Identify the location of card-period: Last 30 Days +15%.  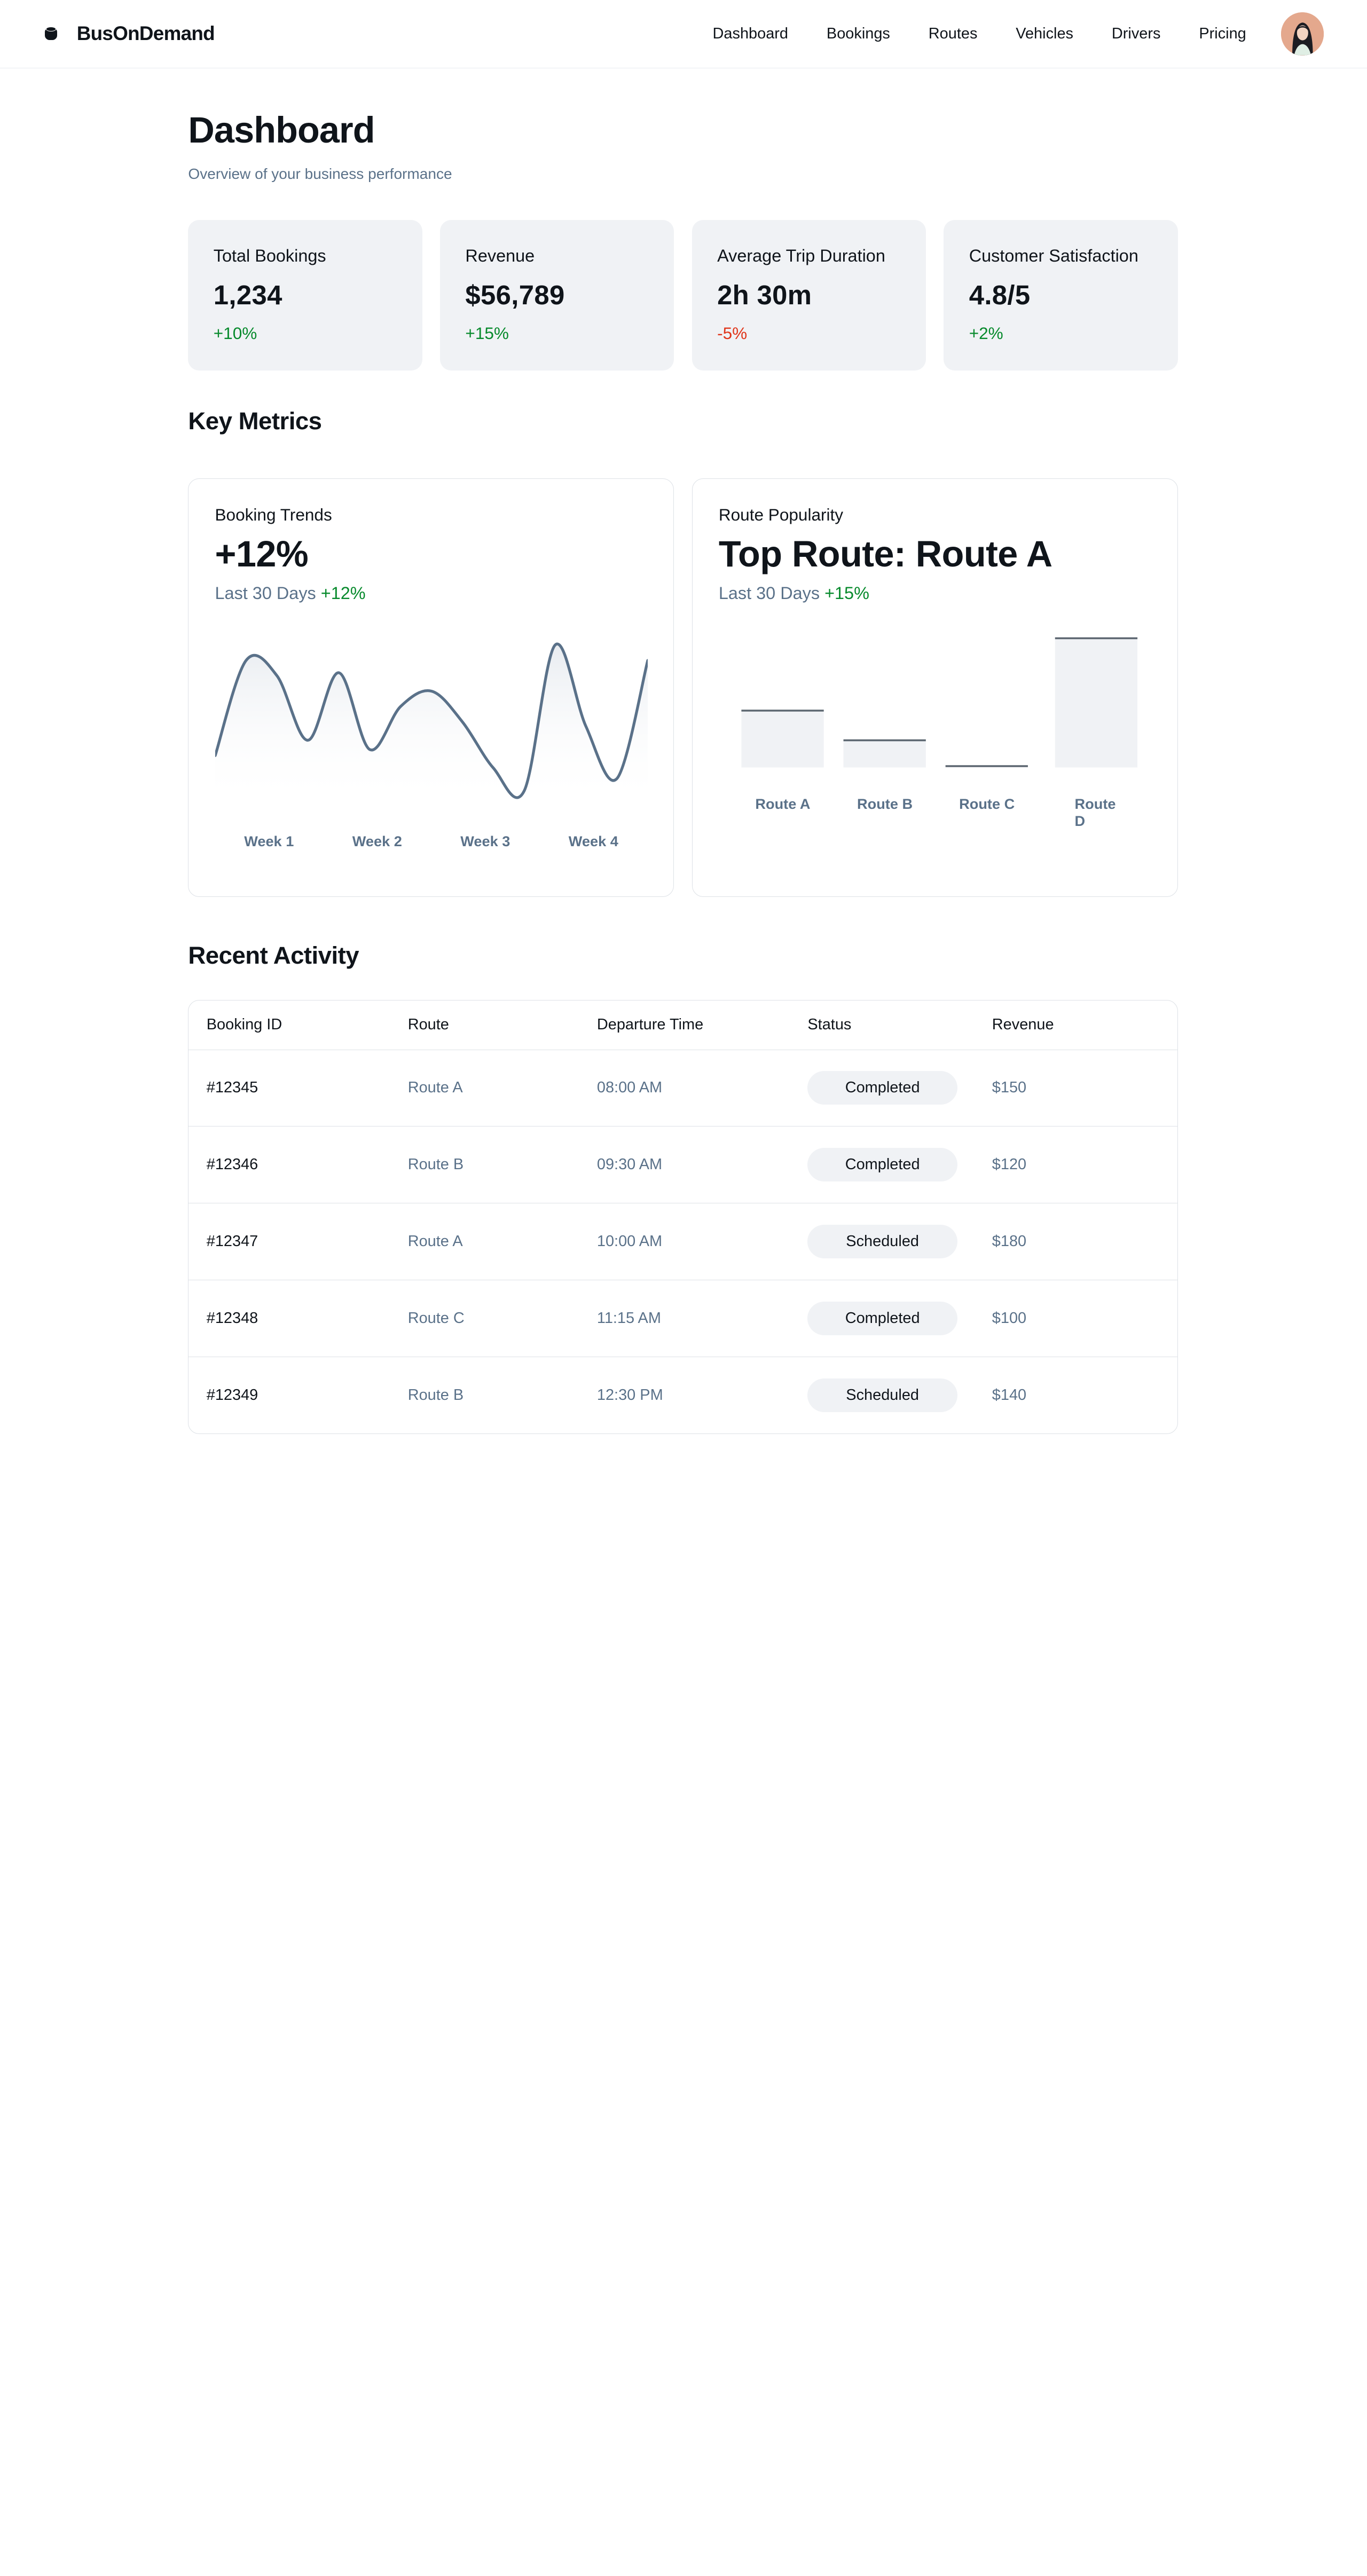
(935, 593).